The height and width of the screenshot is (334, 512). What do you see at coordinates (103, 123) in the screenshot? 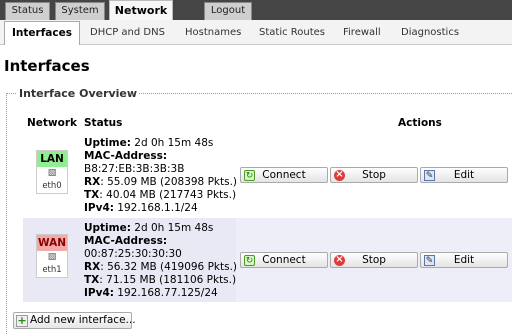
I see `column-header-status: Status` at bounding box center [103, 123].